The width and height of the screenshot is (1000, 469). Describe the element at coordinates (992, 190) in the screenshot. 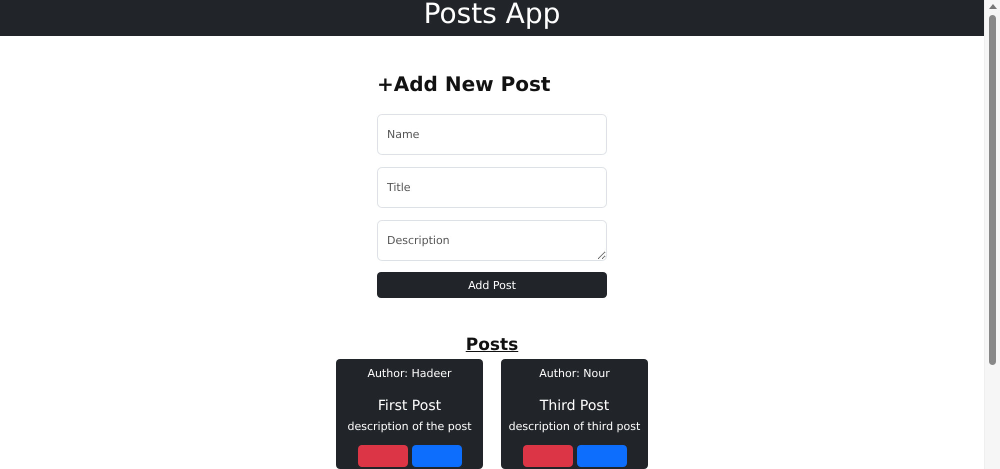

I see `scroll-thumb` at that location.